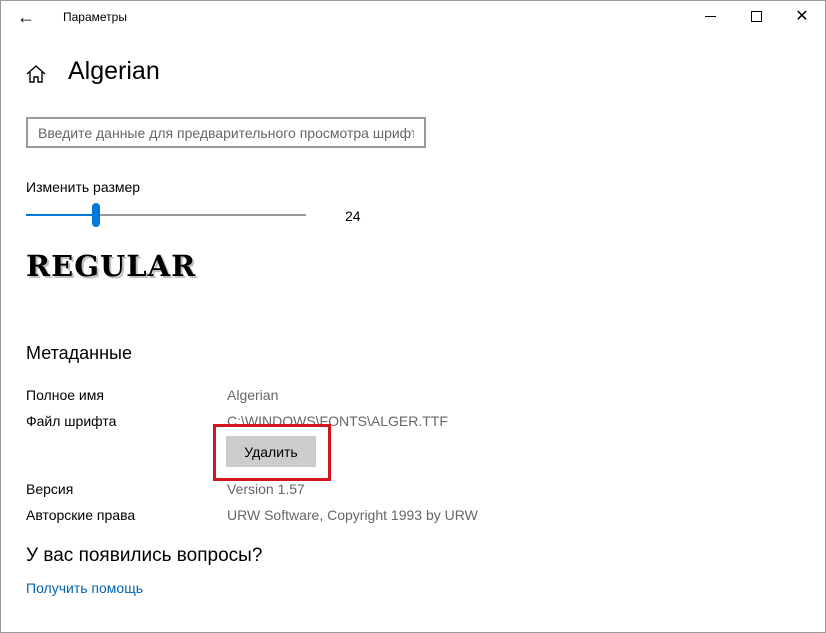 This screenshot has width=826, height=633. I want to click on copyright-label: Авторские права, so click(81, 515).